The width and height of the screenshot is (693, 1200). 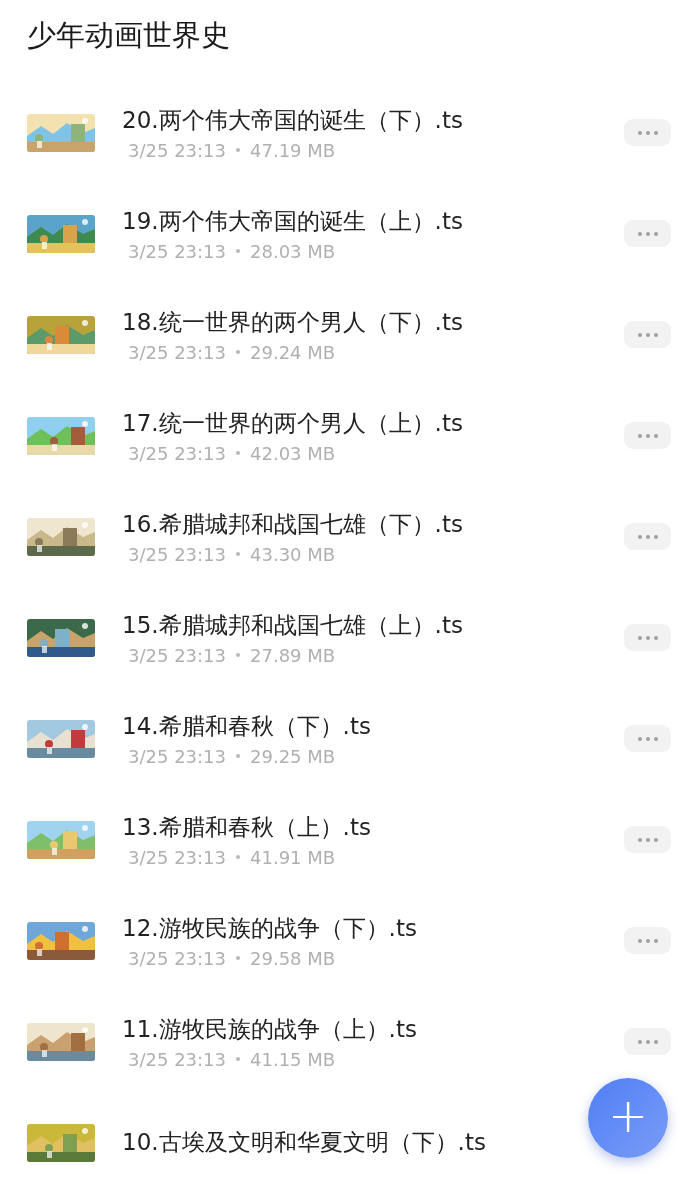 I want to click on file-size: 41.15 MB, so click(x=293, y=1059).